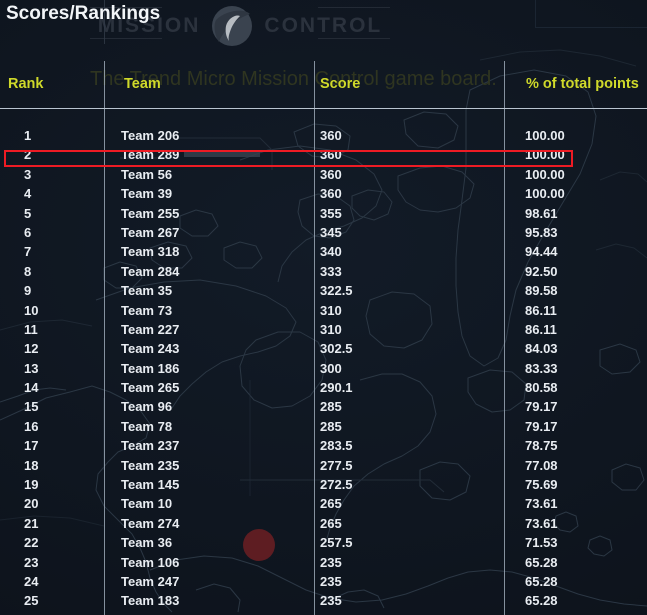  I want to click on cell-rank: 20, so click(31, 504).